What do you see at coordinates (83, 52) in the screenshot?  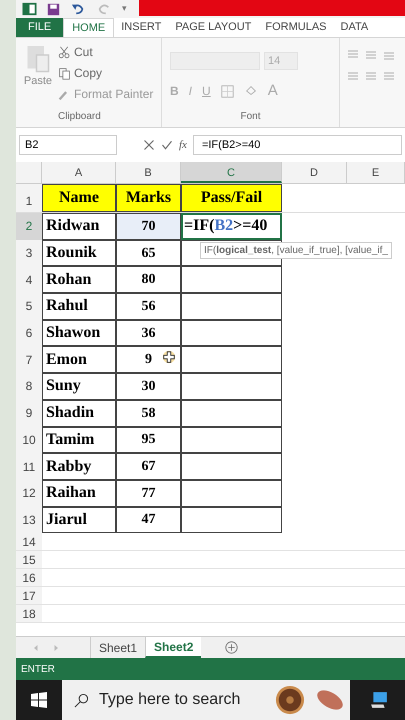 I see `cut-button: Cut` at bounding box center [83, 52].